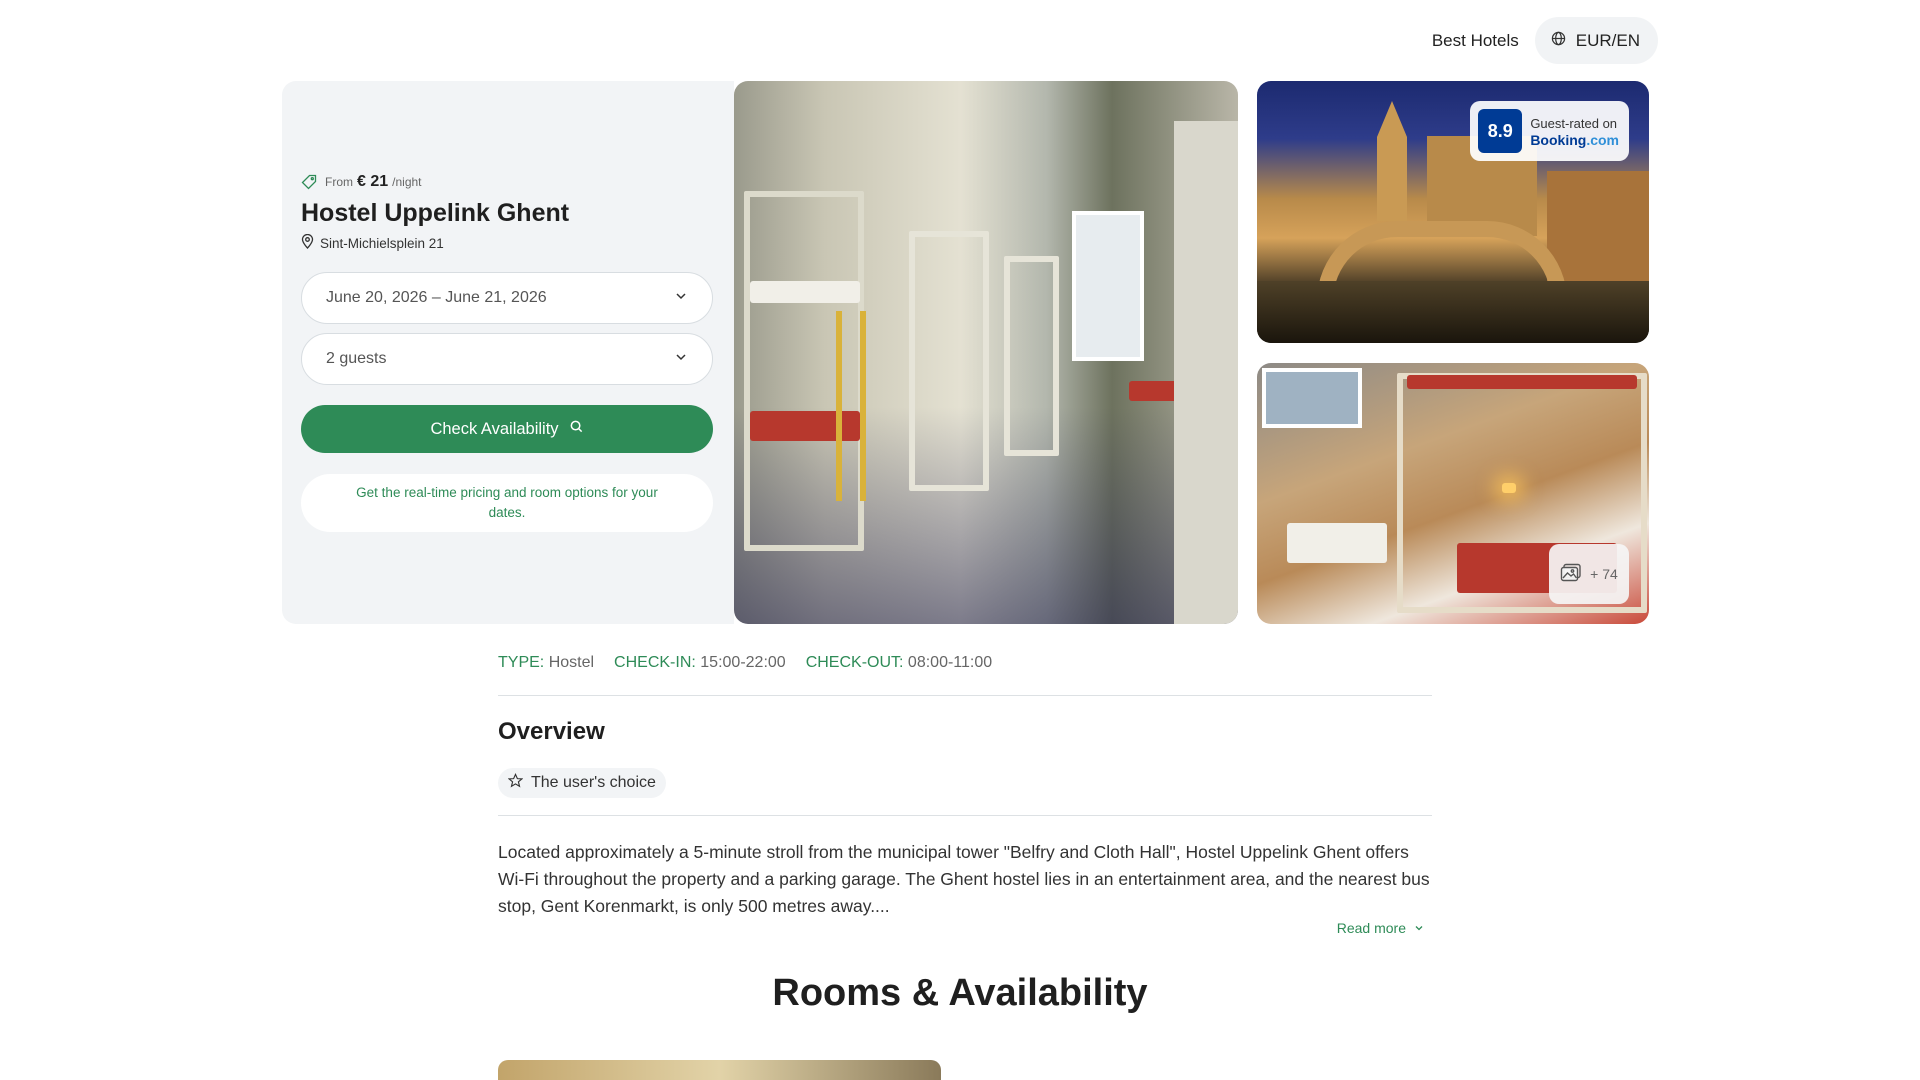 The height and width of the screenshot is (1080, 1920). What do you see at coordinates (407, 182) in the screenshot?
I see `price-suffix: /night` at bounding box center [407, 182].